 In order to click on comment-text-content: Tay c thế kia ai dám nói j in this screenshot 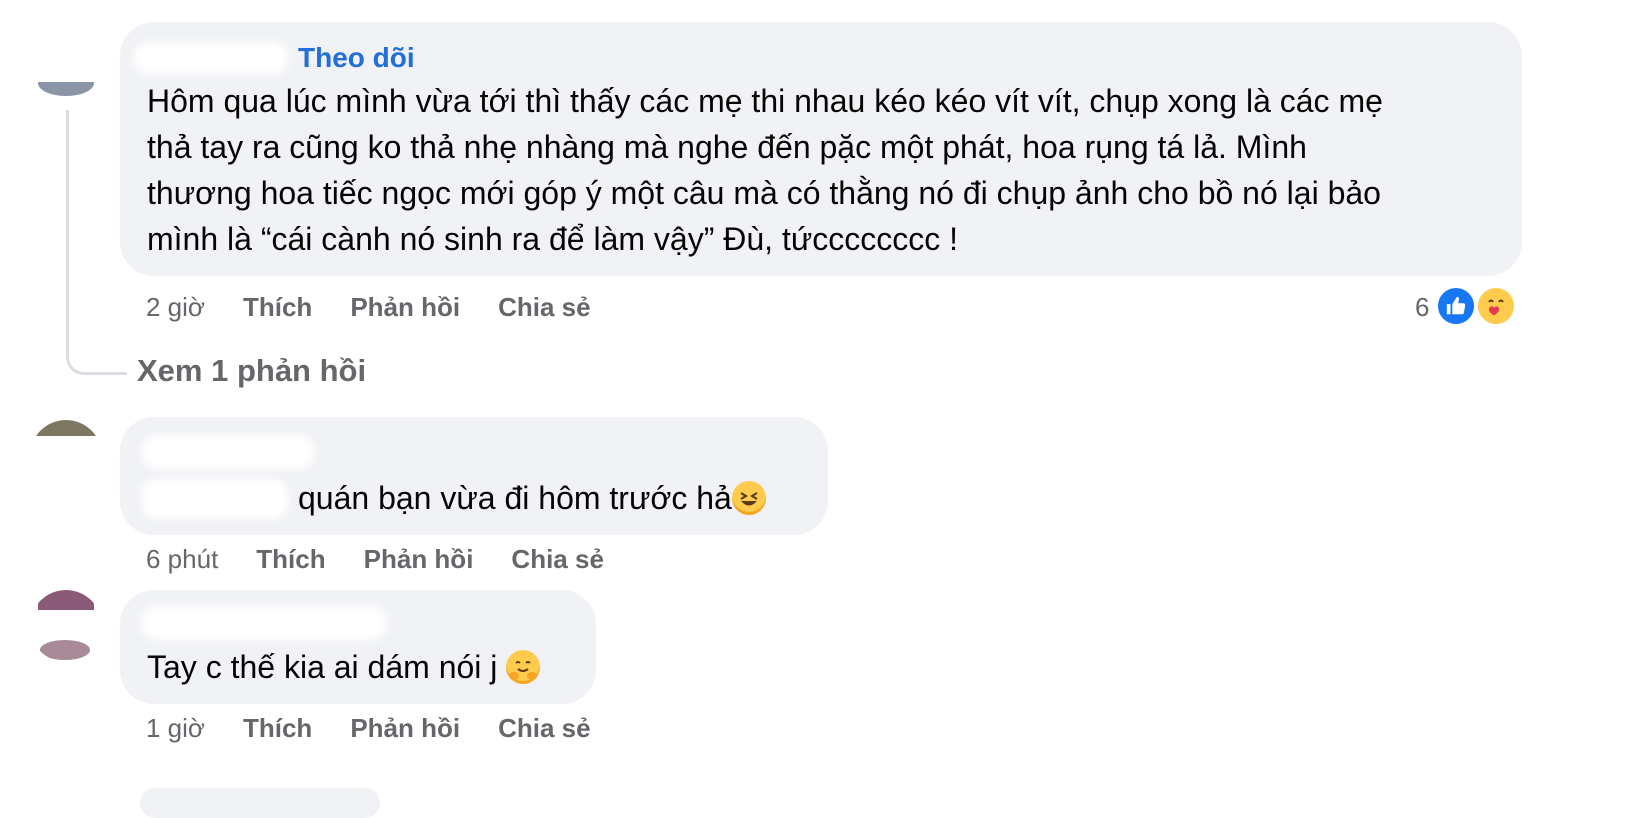, I will do `click(322, 667)`.